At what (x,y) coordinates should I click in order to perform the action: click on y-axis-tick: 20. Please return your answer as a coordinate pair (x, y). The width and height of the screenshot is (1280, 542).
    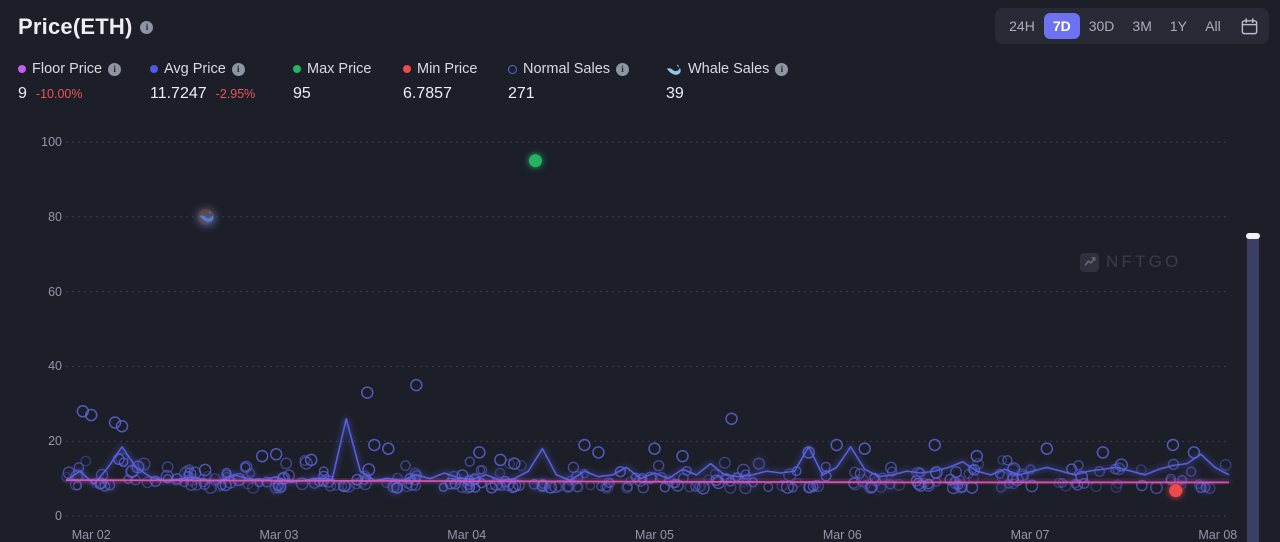
    Looking at the image, I should click on (55, 441).